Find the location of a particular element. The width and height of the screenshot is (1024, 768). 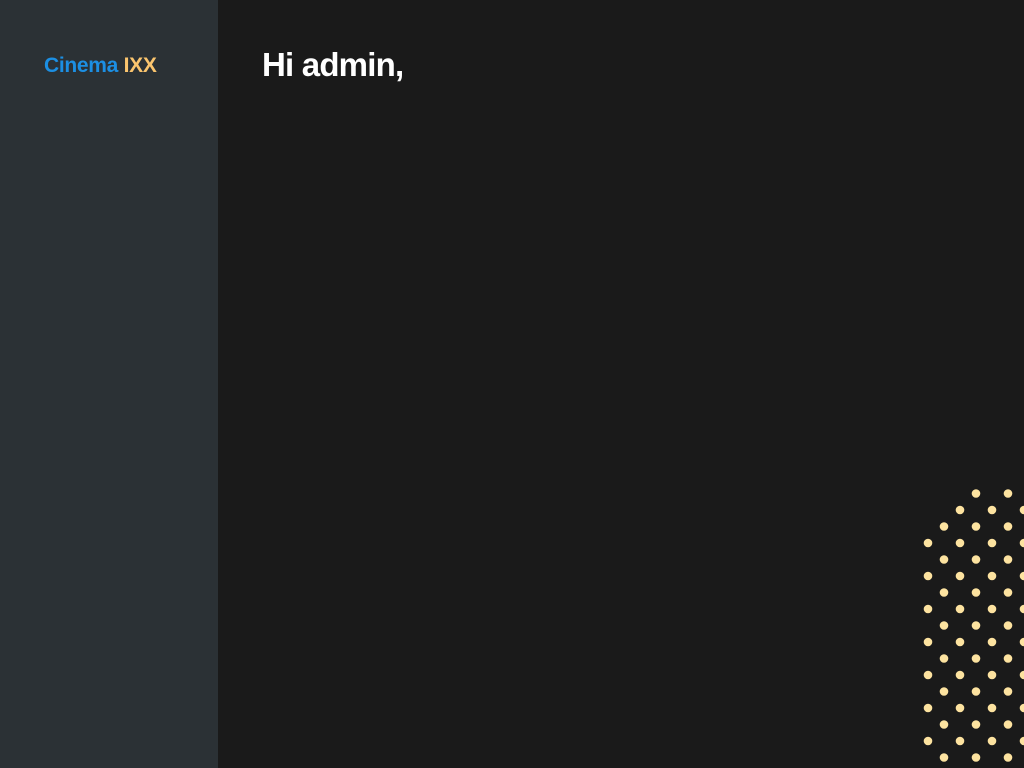

brand-name-accent: IXX is located at coordinates (140, 65).